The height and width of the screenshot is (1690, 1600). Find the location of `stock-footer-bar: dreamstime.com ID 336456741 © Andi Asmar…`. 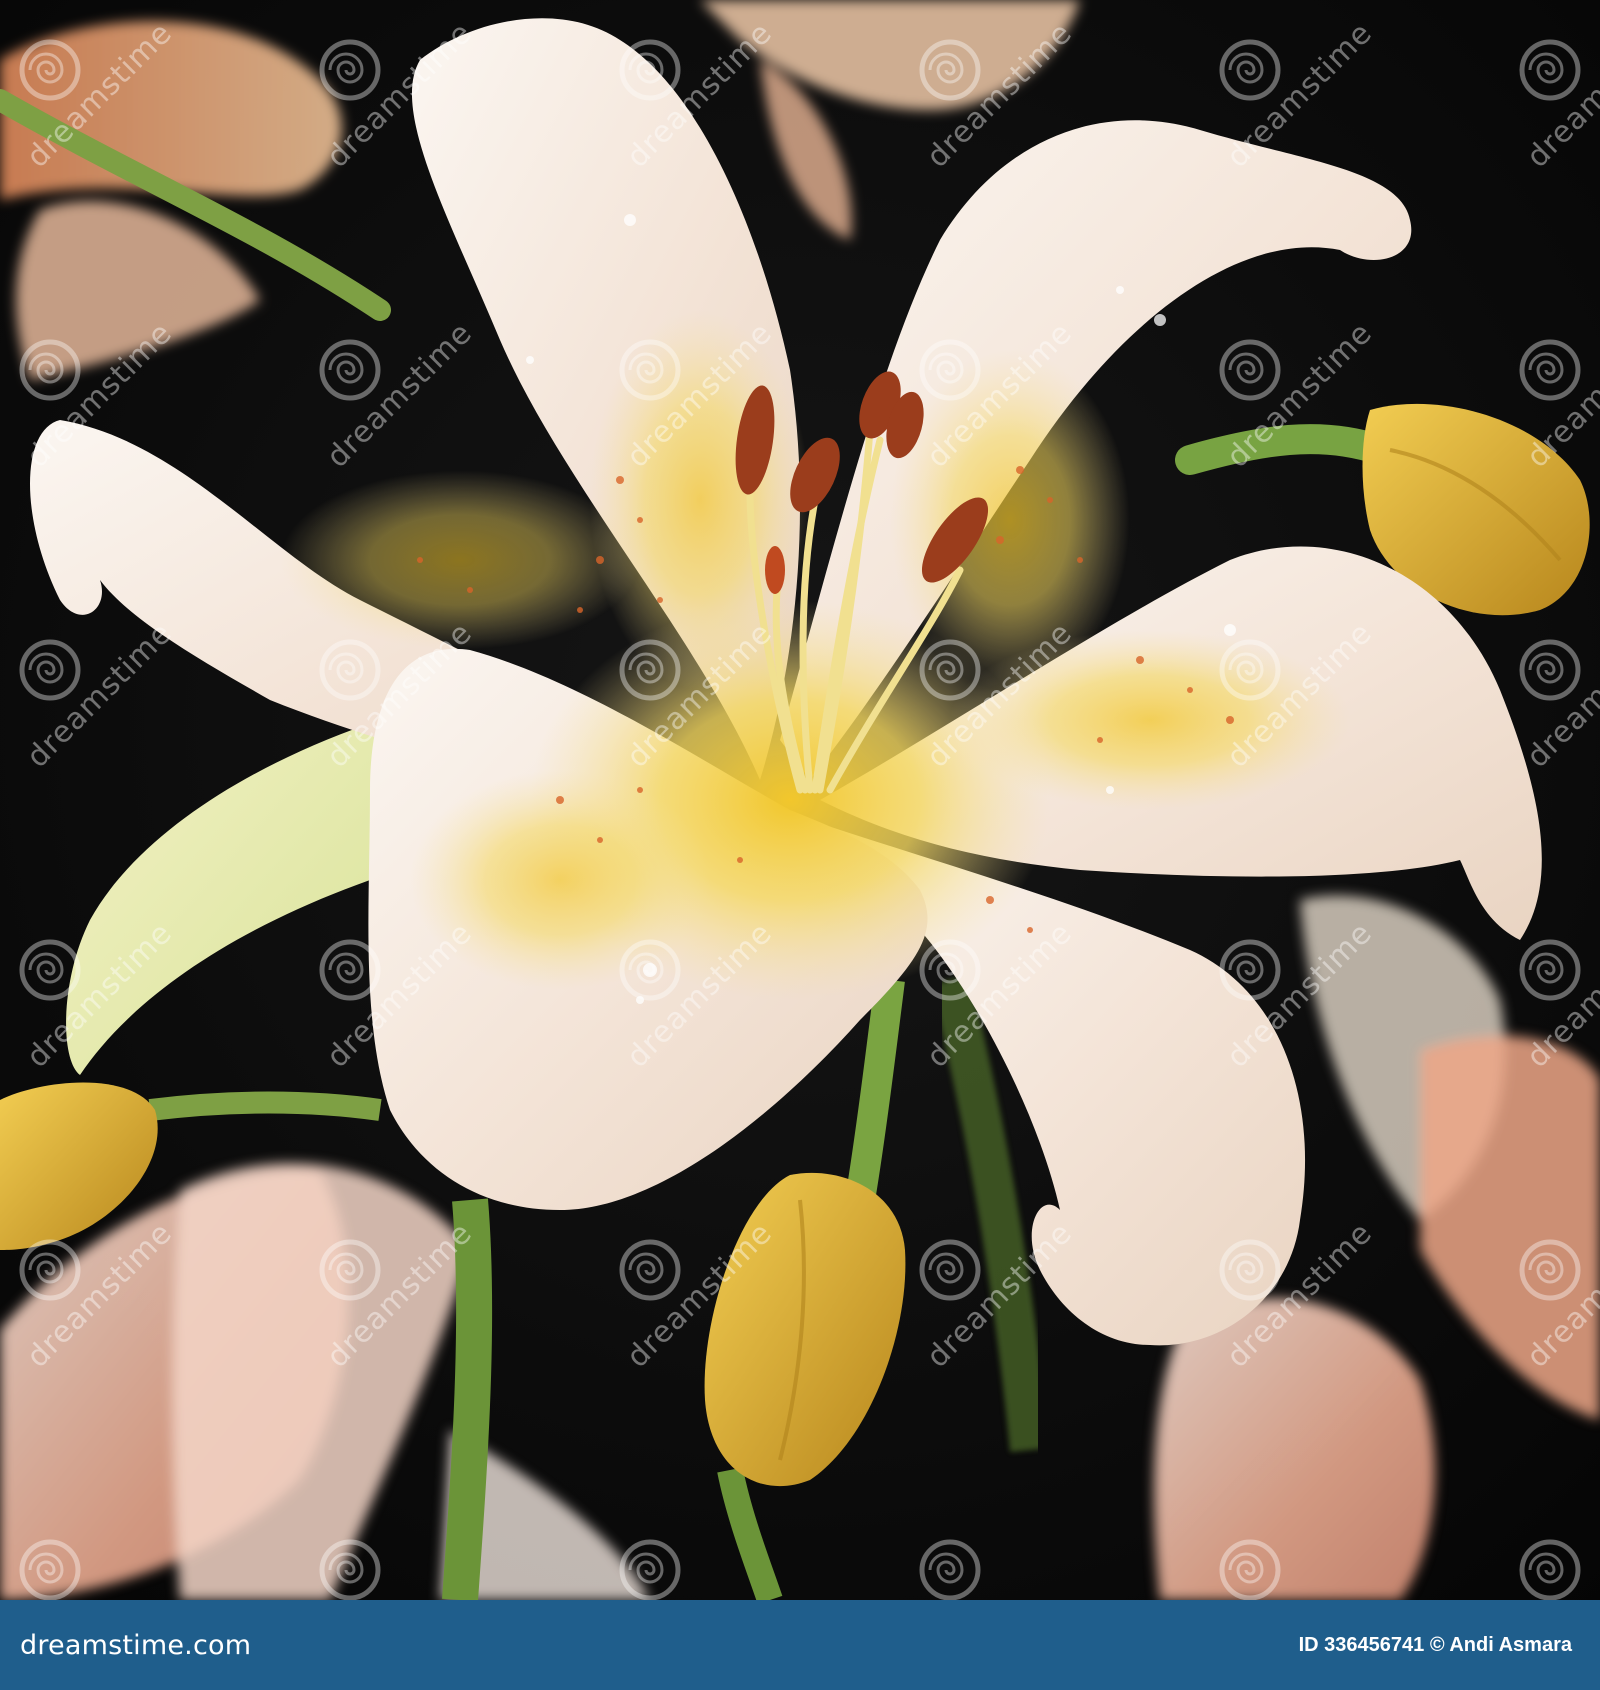

stock-footer-bar: dreamstime.com ID 336456741 © Andi Asmar… is located at coordinates (800, 1645).